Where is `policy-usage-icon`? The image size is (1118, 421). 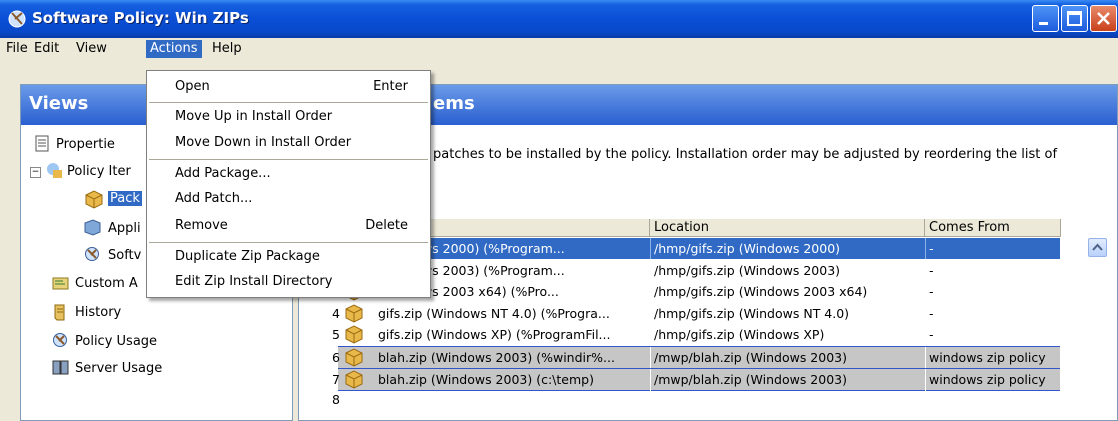
policy-usage-icon is located at coordinates (60, 340).